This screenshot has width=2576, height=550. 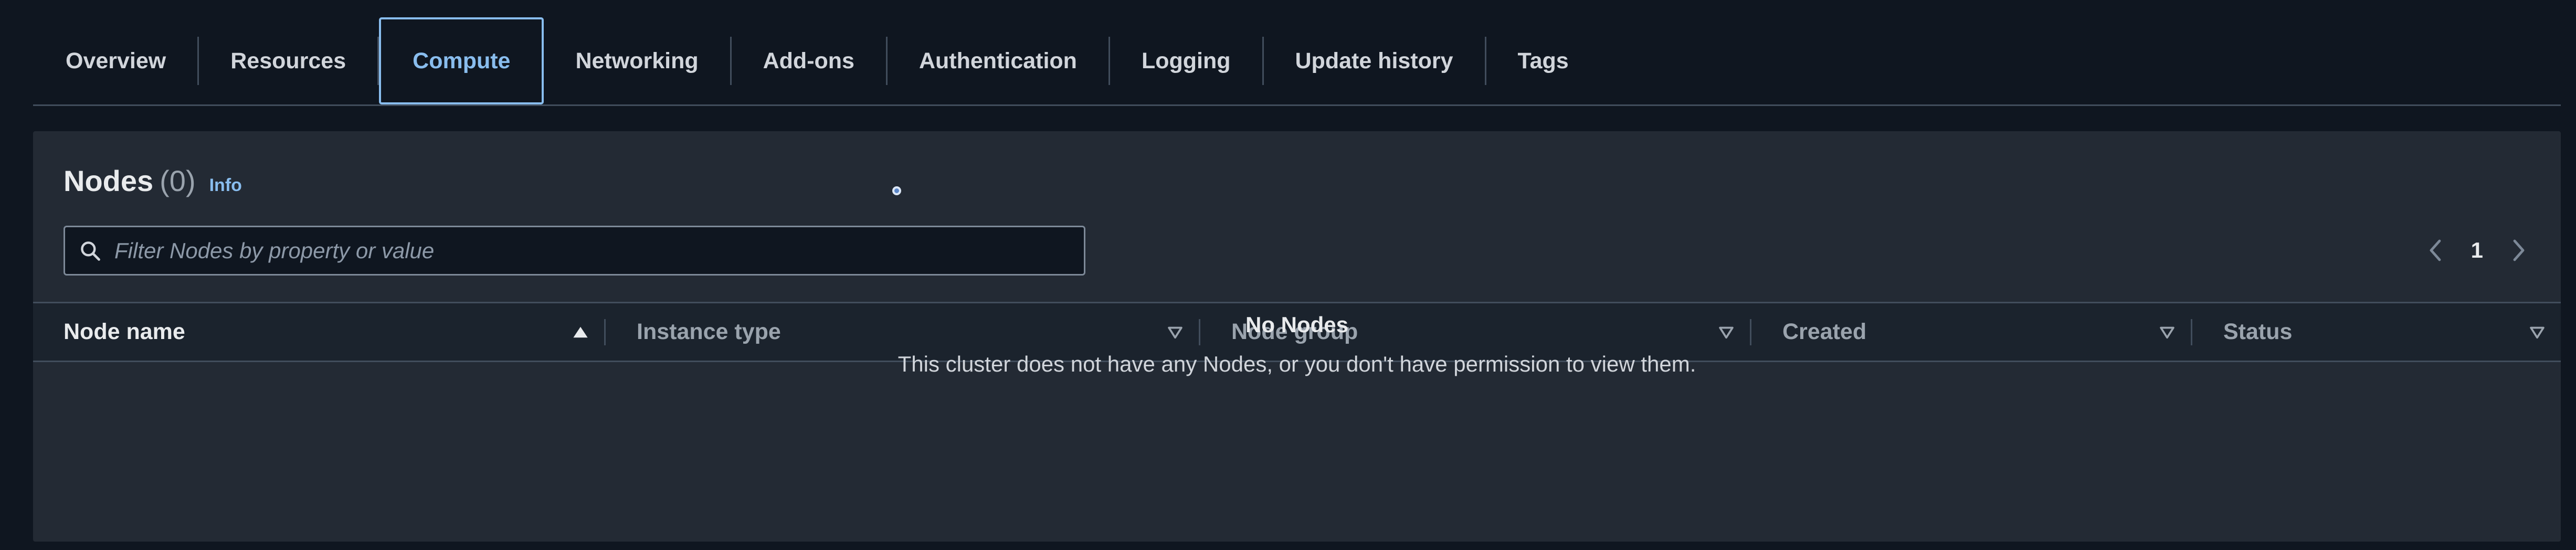 I want to click on next-page-button, so click(x=2518, y=250).